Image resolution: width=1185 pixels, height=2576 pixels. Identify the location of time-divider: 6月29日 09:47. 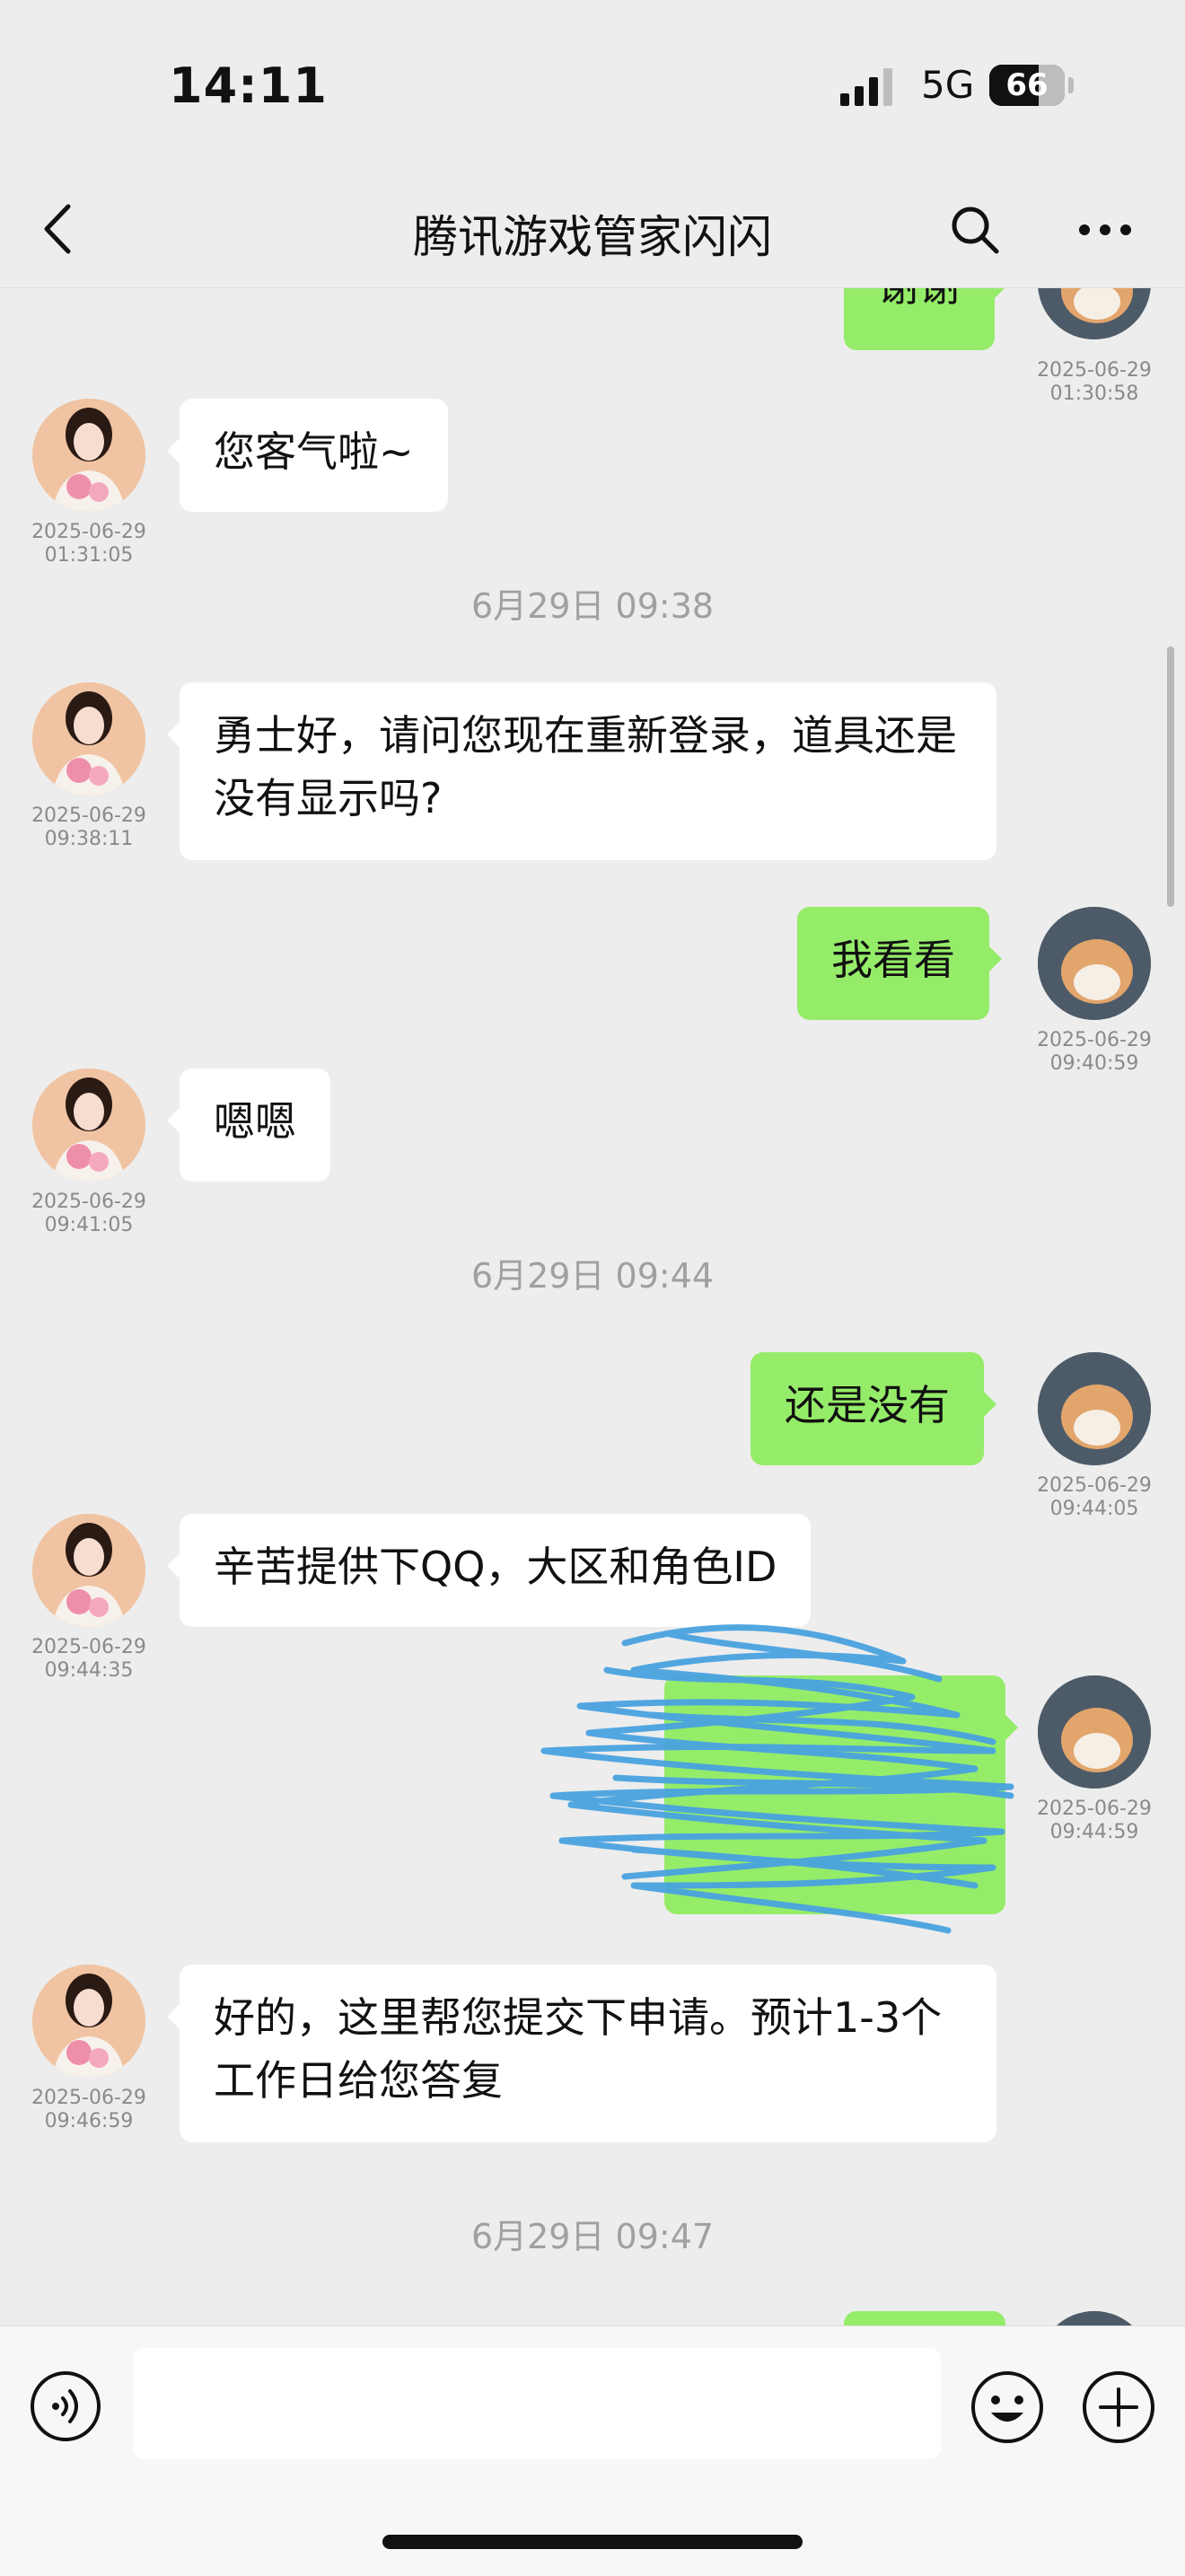
(592, 2236).